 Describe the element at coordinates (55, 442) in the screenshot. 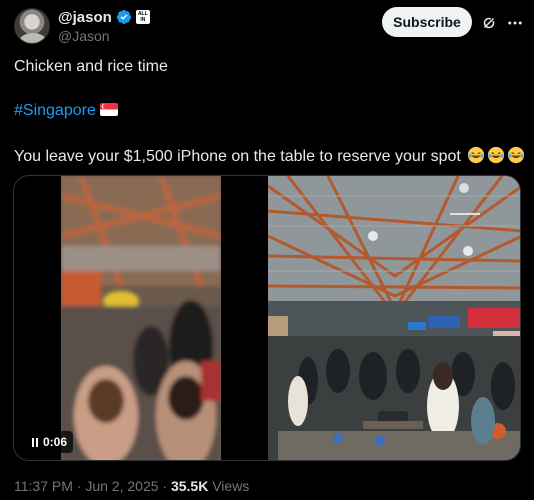

I see `video-elapsed: 0:06` at that location.